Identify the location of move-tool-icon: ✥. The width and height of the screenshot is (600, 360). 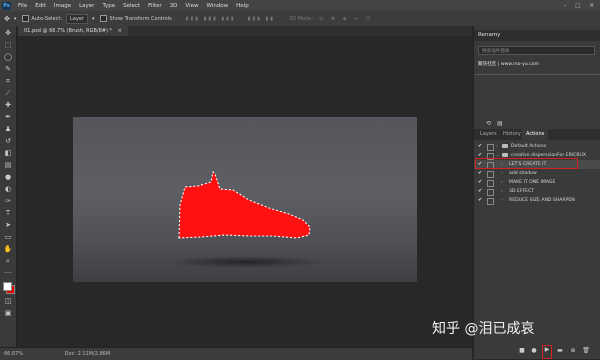
(7, 19).